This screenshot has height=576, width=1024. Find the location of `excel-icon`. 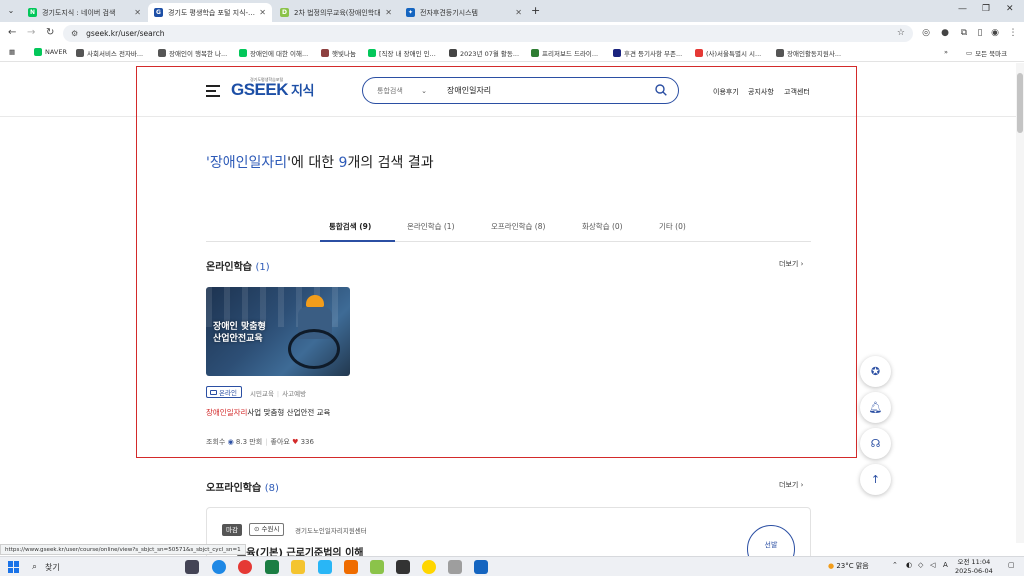

excel-icon is located at coordinates (272, 567).